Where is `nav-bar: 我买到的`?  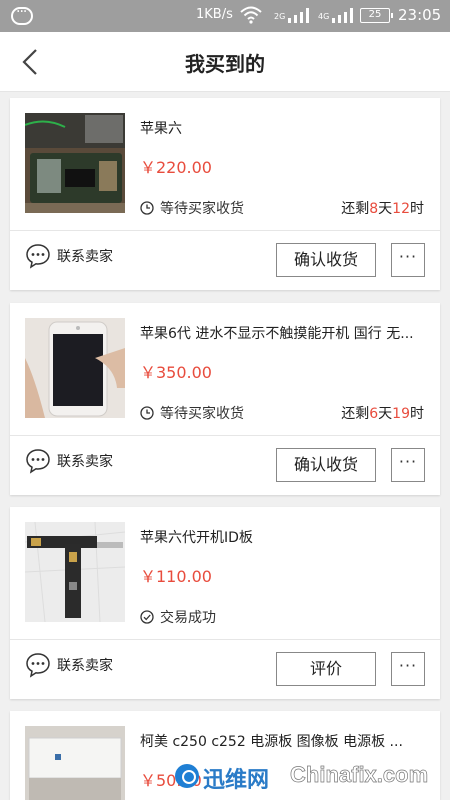
nav-bar: 我买到的 is located at coordinates (225, 62).